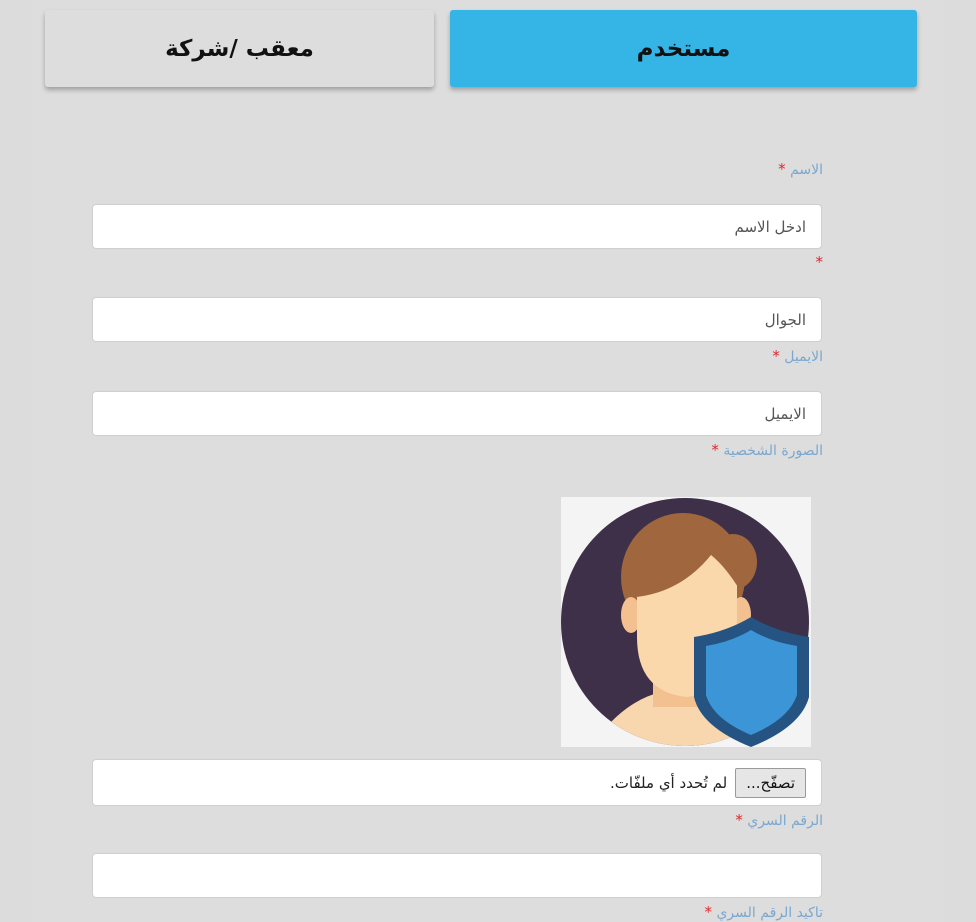  I want to click on tab-user: مستخدم, so click(683, 48).